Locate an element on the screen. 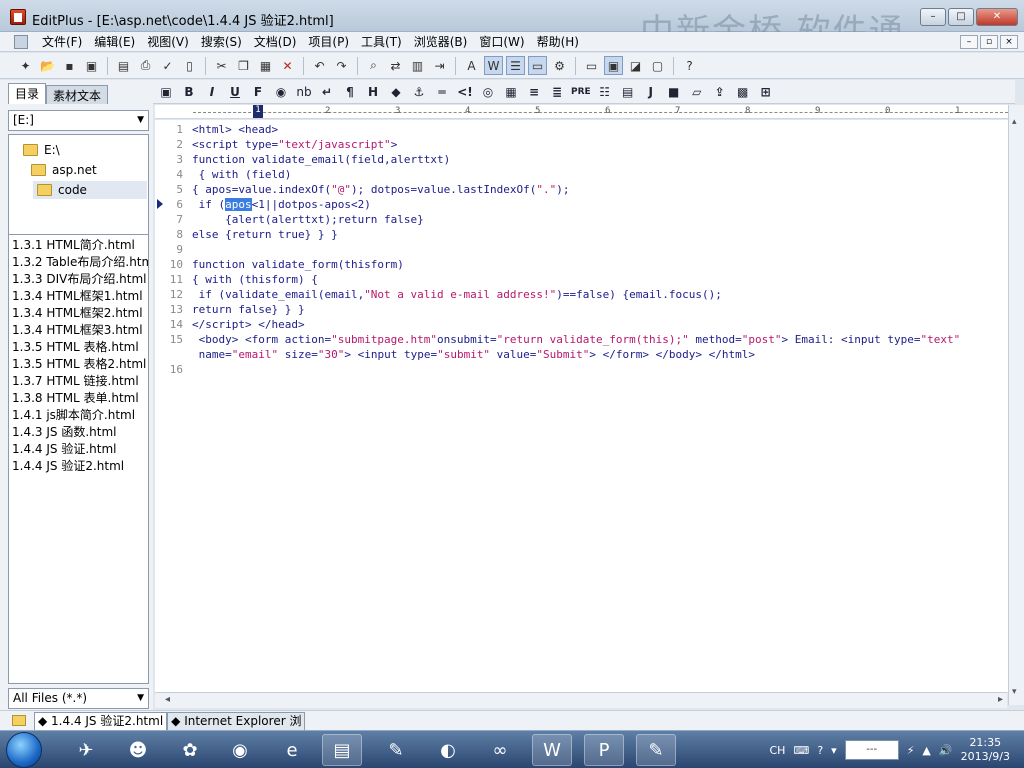 Image resolution: width=1024 pixels, height=768 pixels. doc-tab-browser: ◆ Internet Explorer 浏 is located at coordinates (236, 720).